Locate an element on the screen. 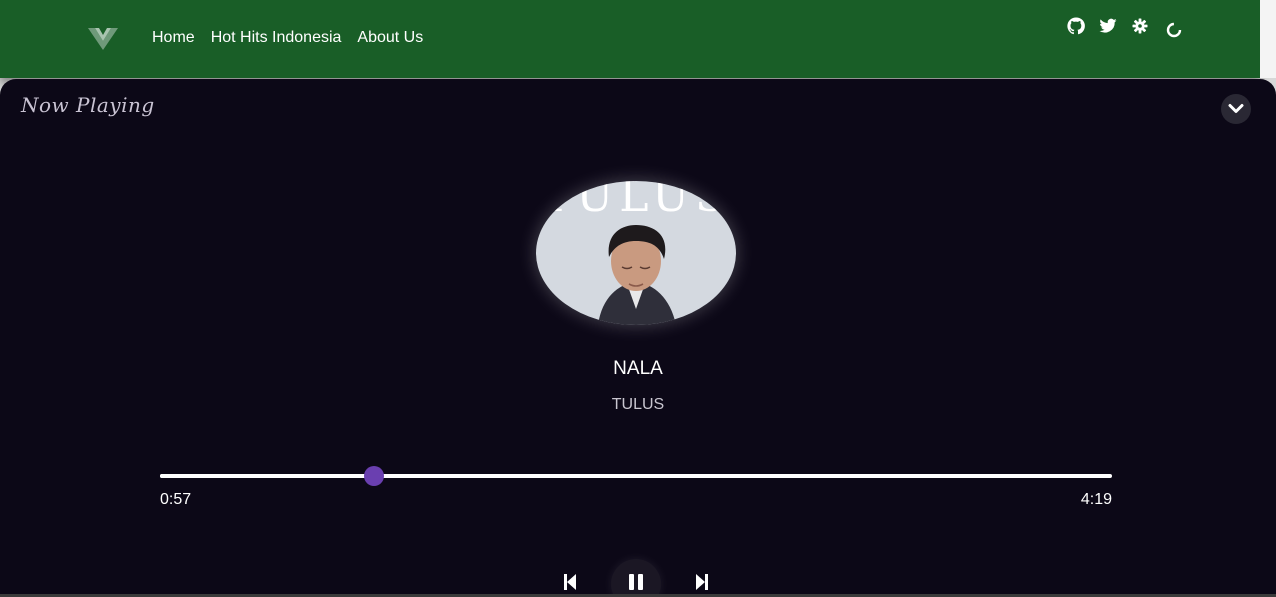  song-title: NALA is located at coordinates (638, 368).